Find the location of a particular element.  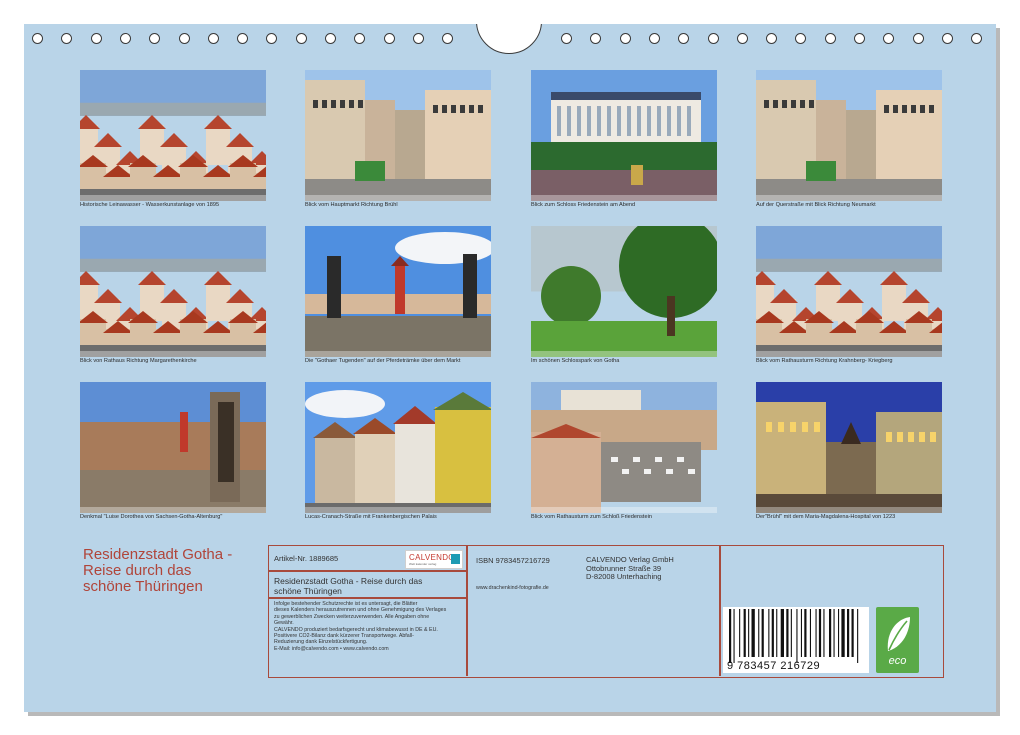

cover-title-line: Reise durch das is located at coordinates (137, 570).